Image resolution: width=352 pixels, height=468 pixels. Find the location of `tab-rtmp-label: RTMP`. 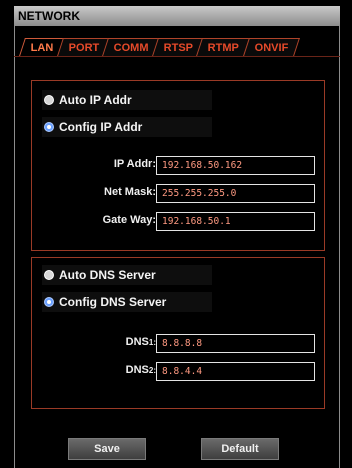

tab-rtmp-label: RTMP is located at coordinates (224, 47).